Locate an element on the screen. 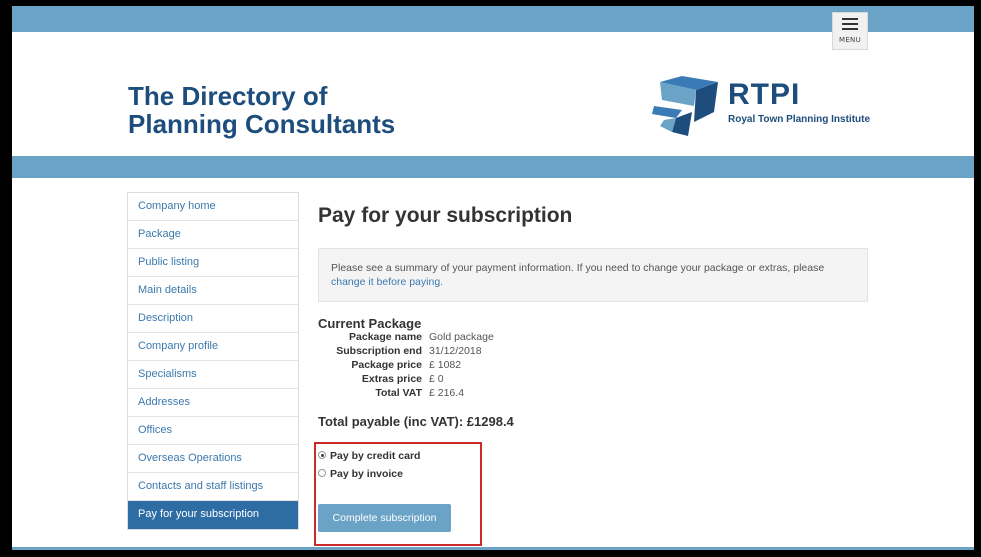 Image resolution: width=981 pixels, height=557 pixels. package-row: Subscription end 31/12/2018 is located at coordinates (448, 351).